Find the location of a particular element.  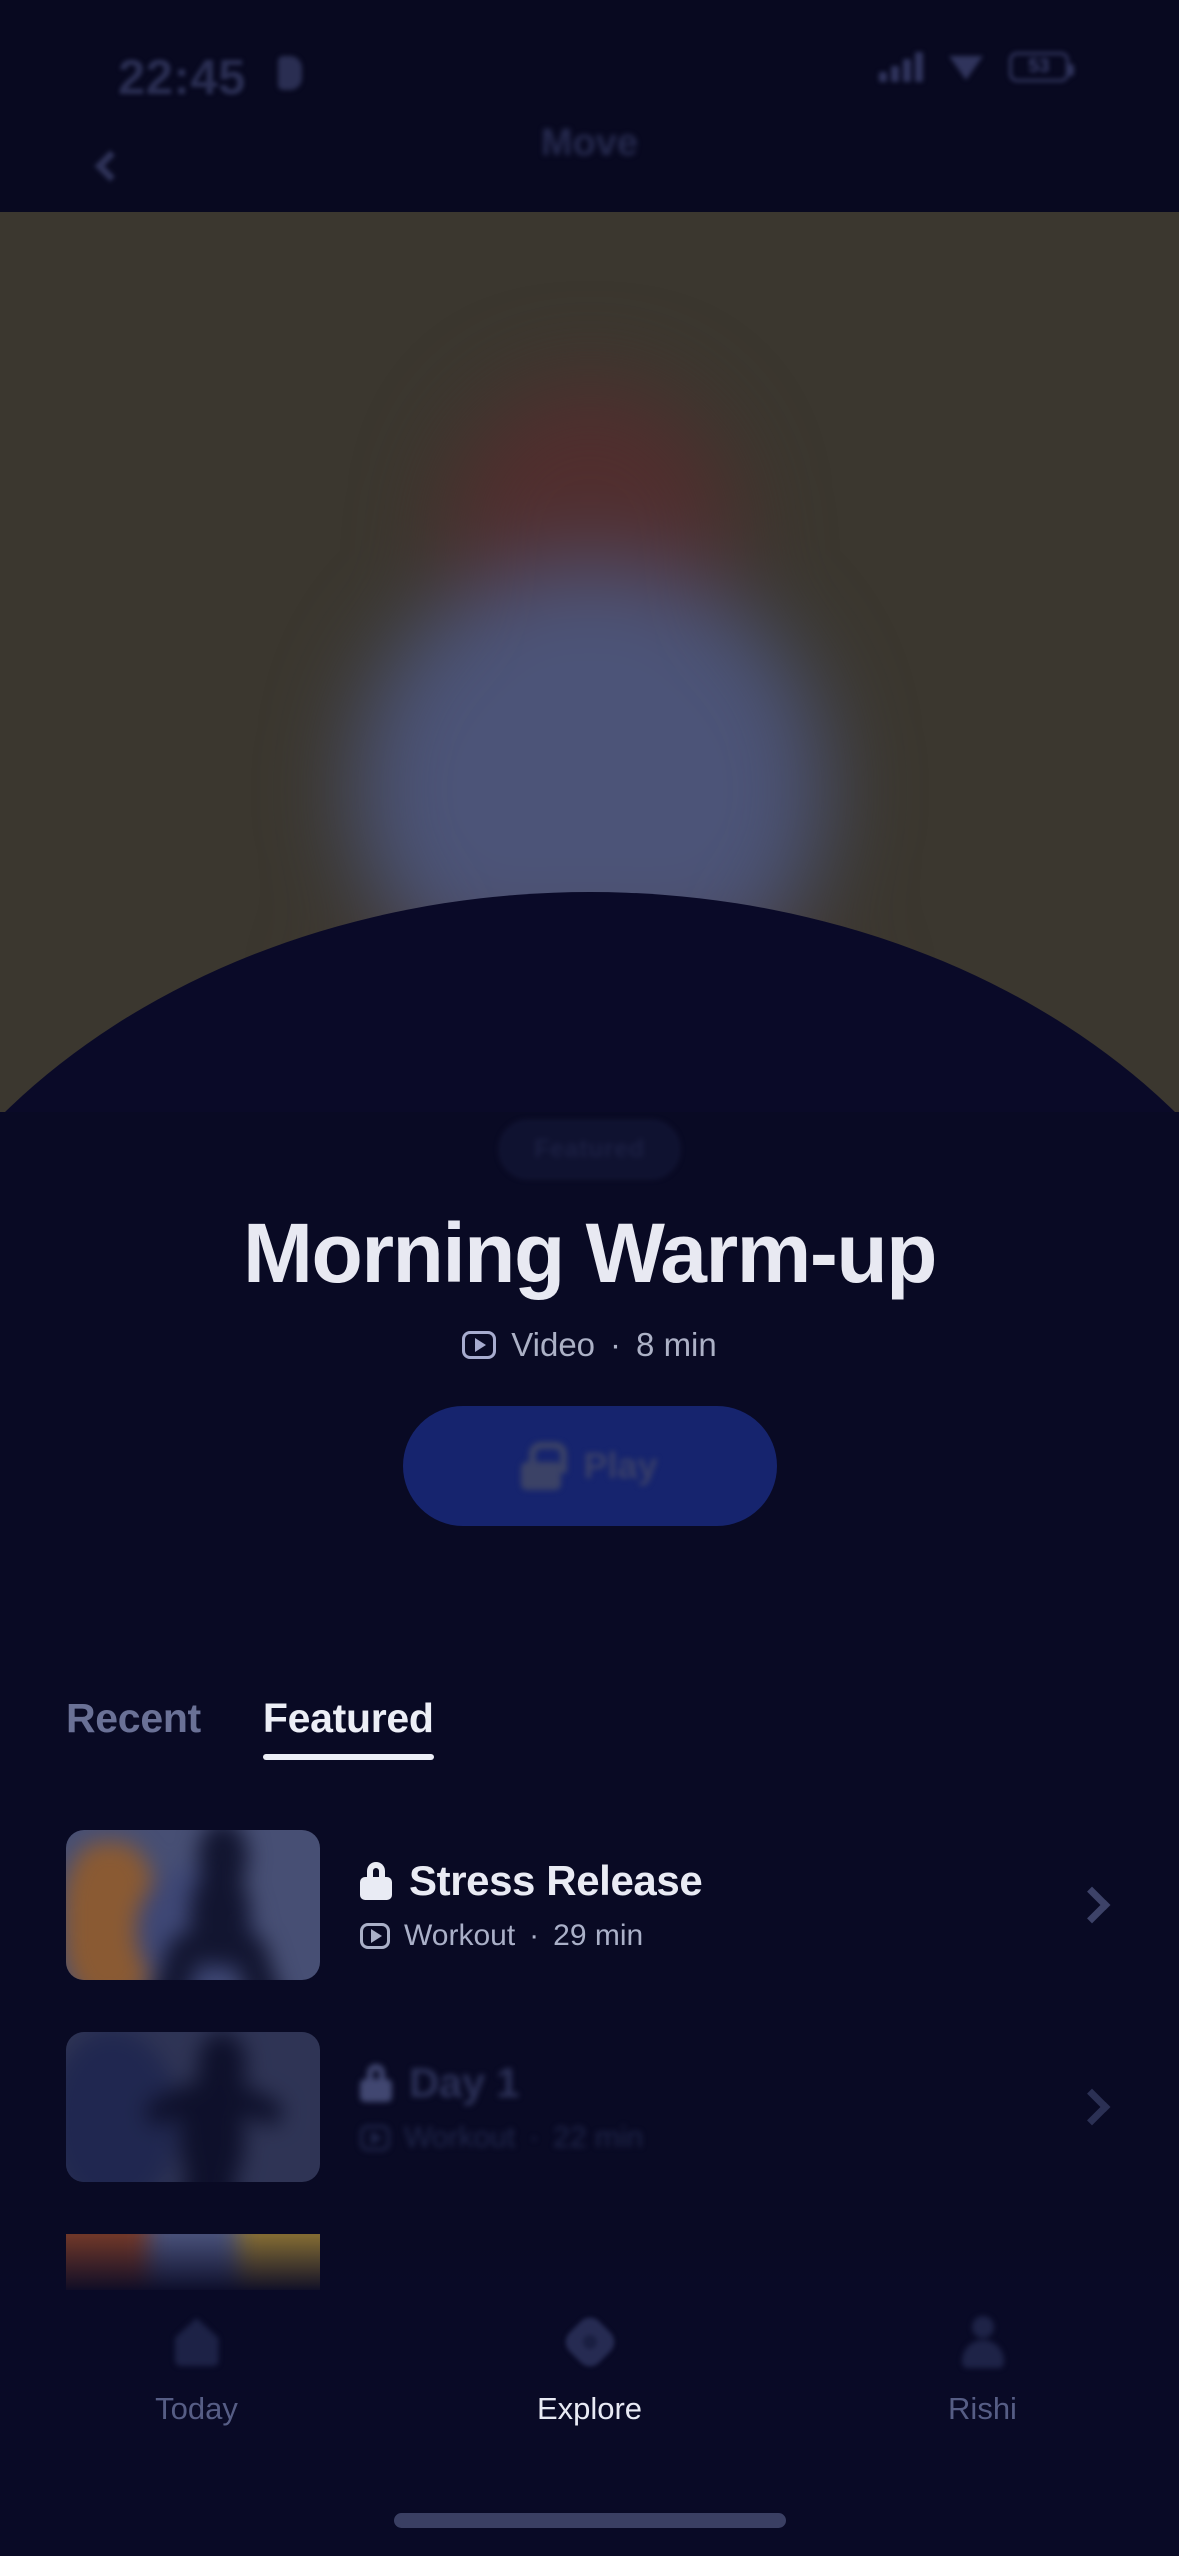

home-indicator is located at coordinates (589, 2520).